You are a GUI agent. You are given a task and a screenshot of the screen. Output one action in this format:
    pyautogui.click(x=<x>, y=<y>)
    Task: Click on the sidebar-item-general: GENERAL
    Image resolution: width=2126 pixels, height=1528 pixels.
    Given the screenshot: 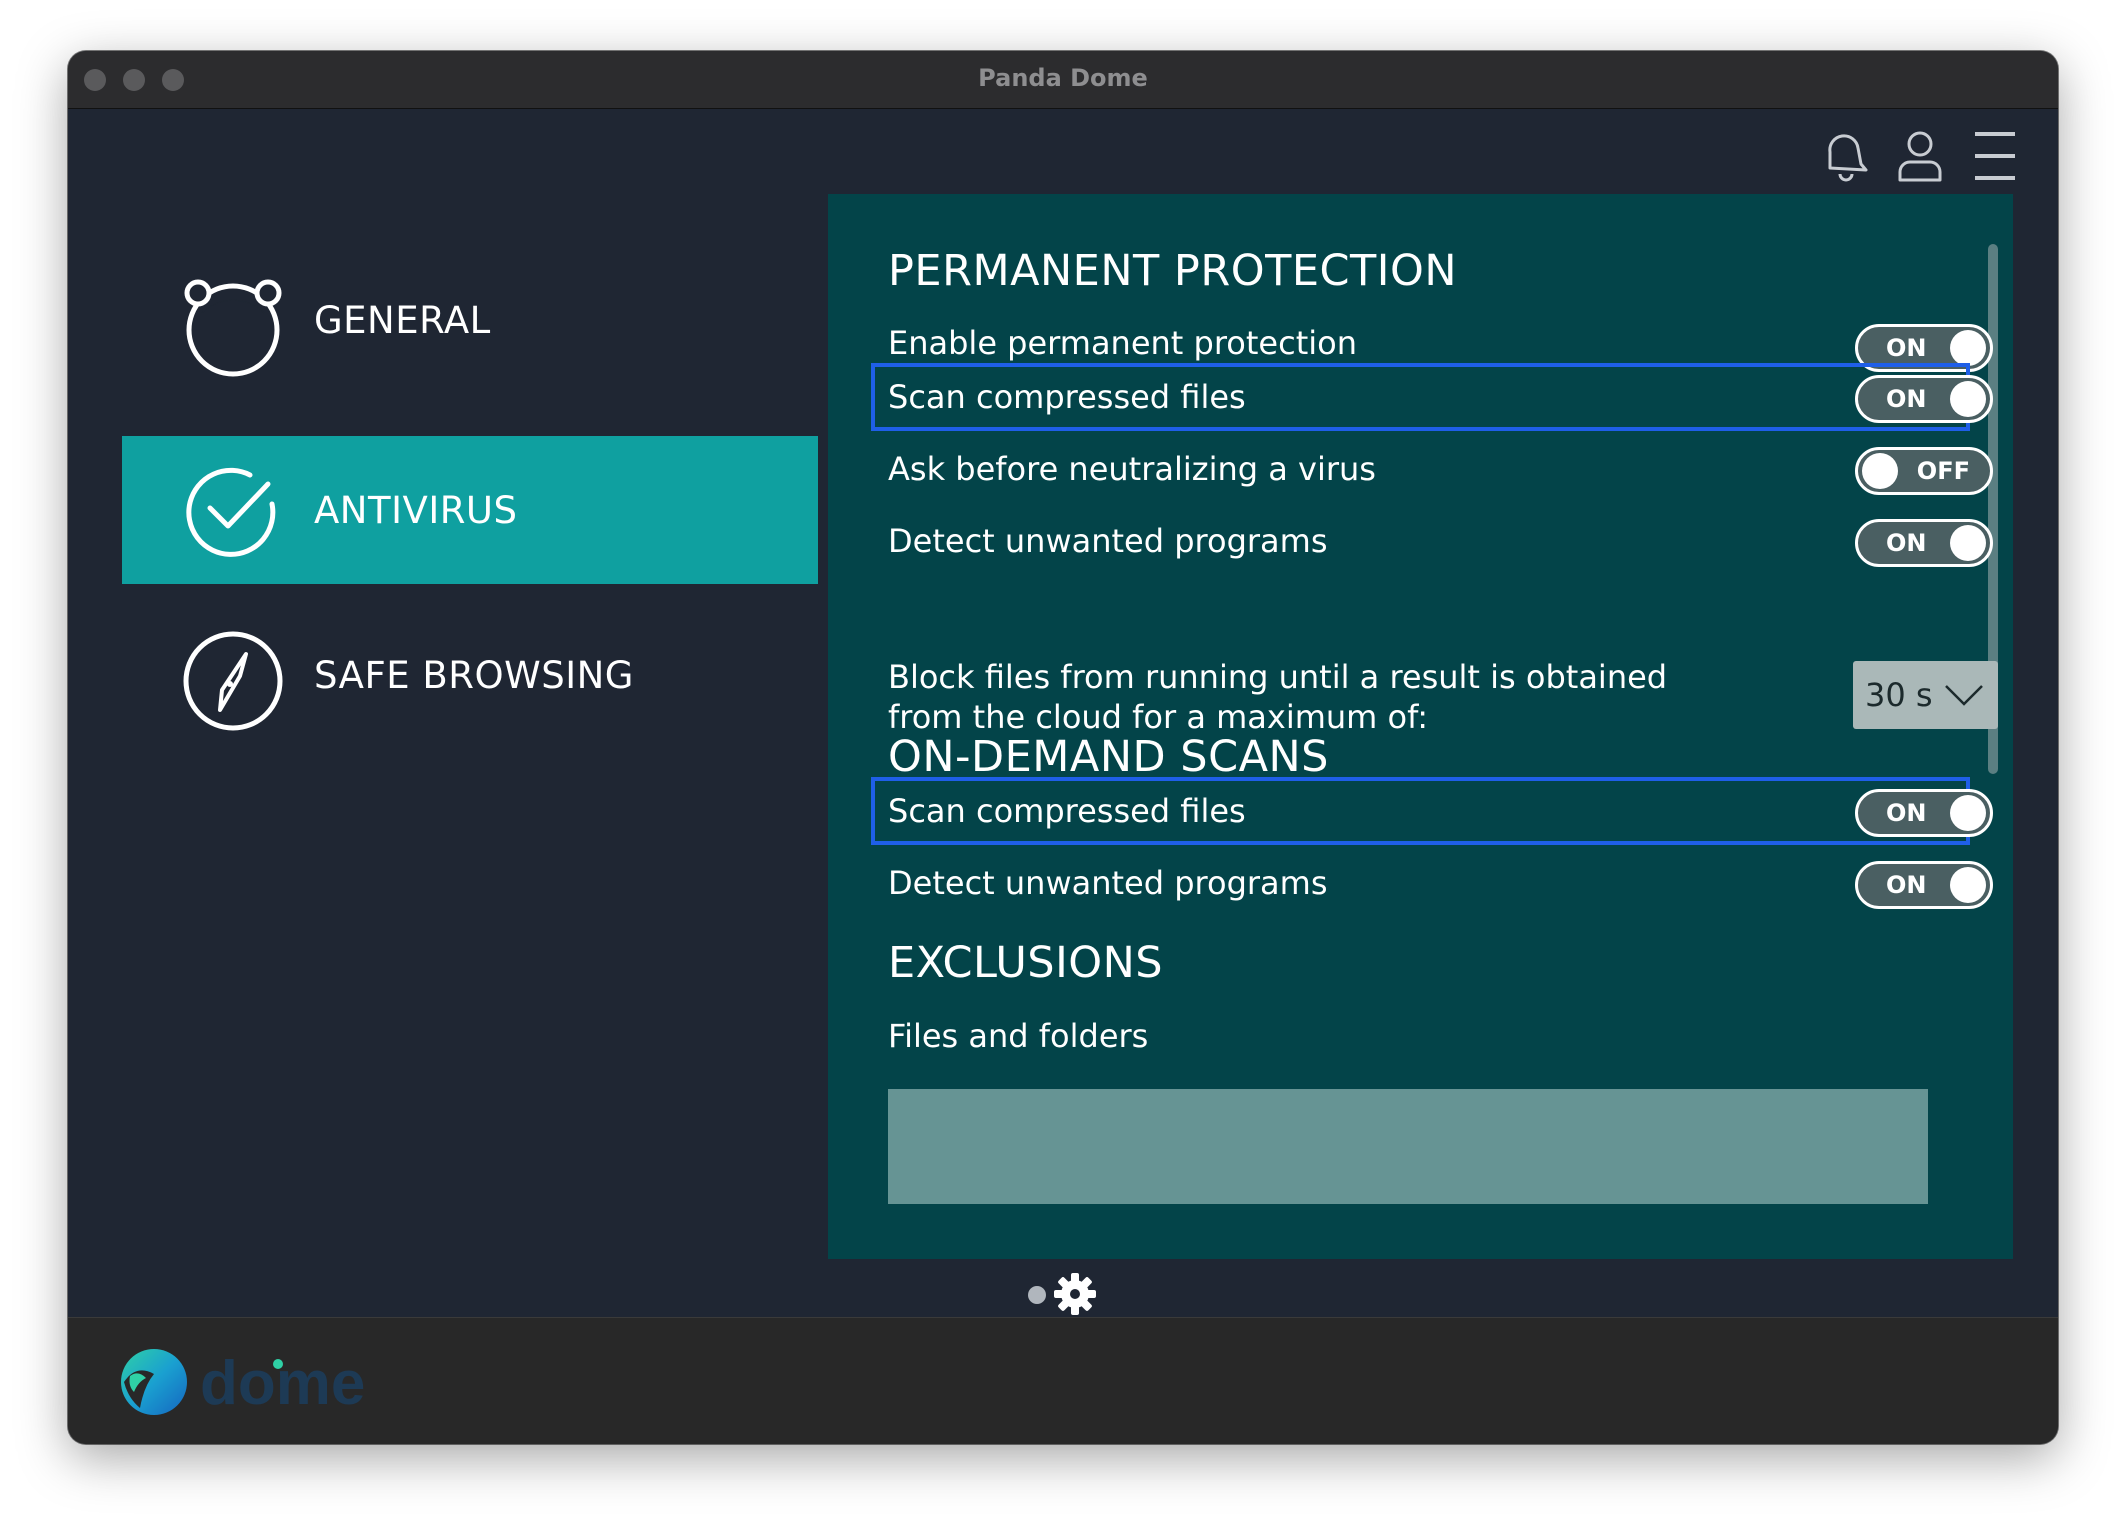 What is the action you would take?
    pyautogui.click(x=470, y=320)
    